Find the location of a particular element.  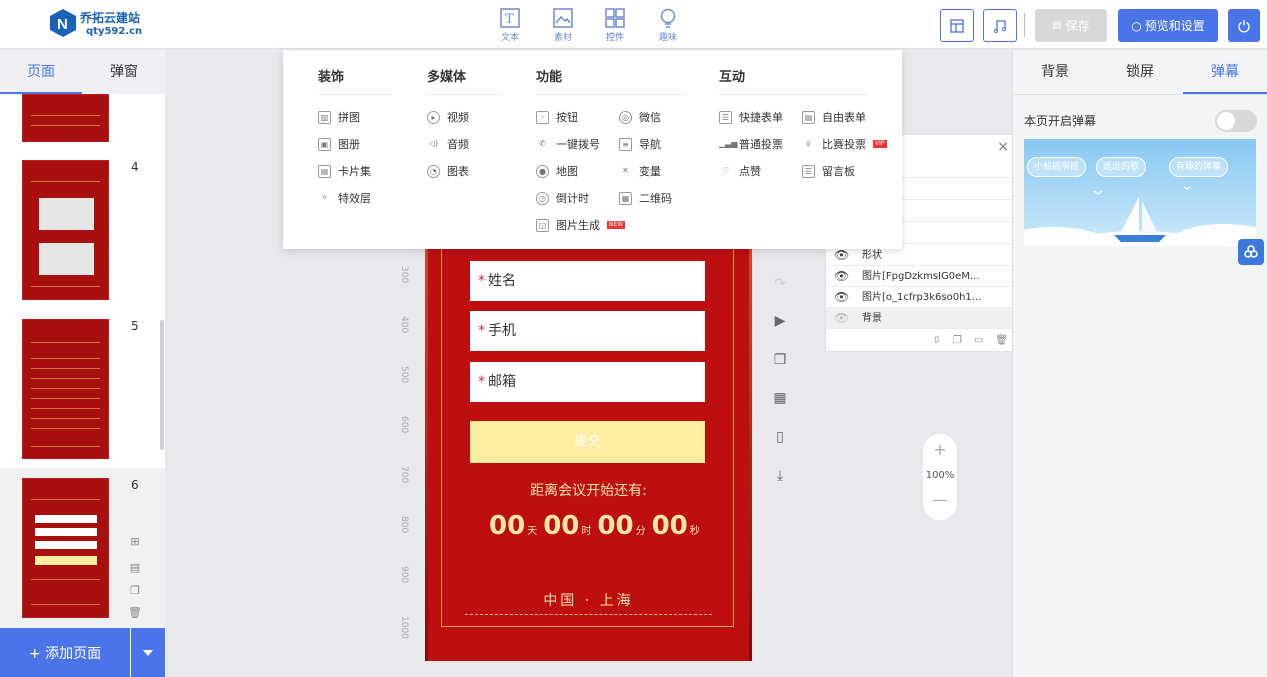

laptop-image is located at coordinates (66, 259).